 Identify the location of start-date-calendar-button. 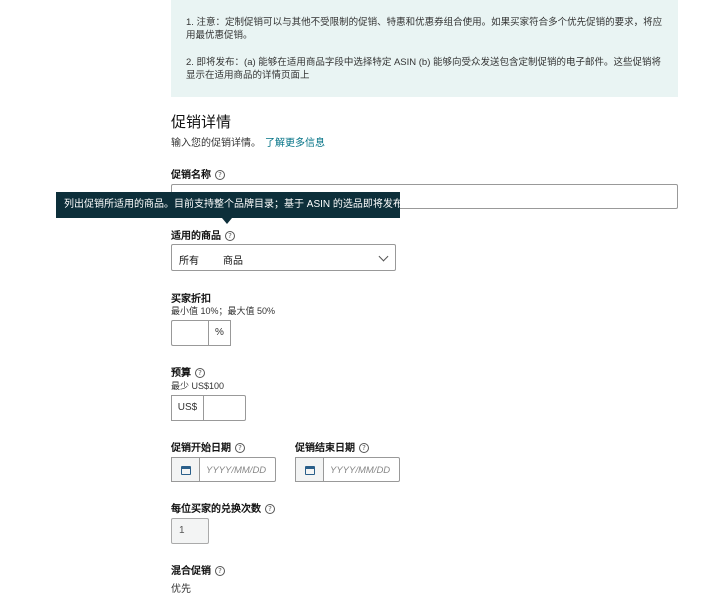
(185, 469).